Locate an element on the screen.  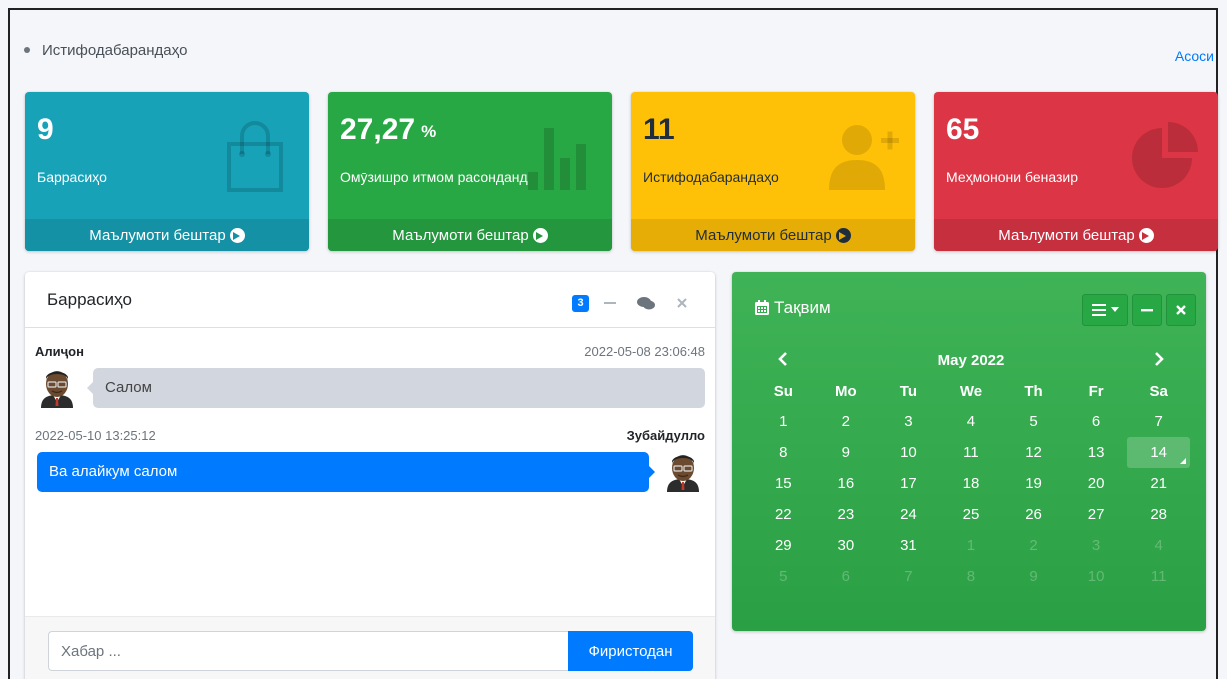
calendar-day: 31 is located at coordinates (908, 545).